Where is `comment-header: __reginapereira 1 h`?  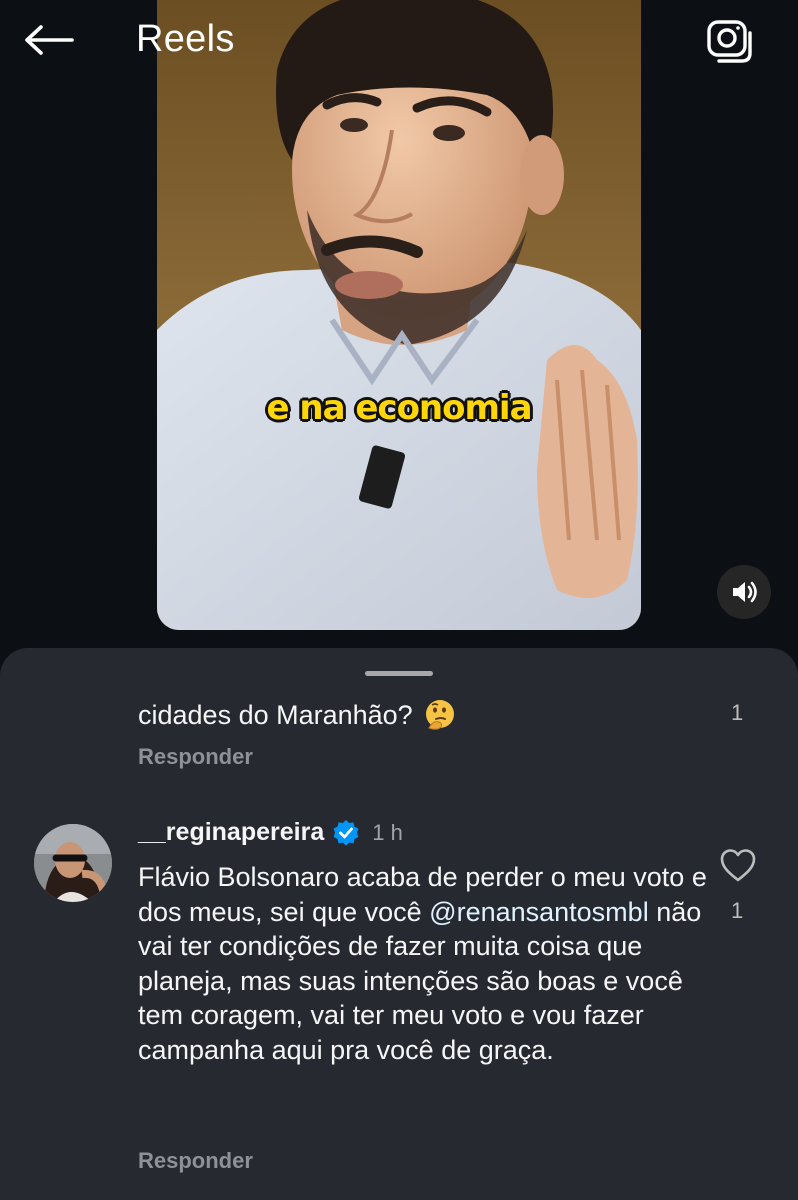
comment-header: __reginapereira 1 h is located at coordinates (270, 832).